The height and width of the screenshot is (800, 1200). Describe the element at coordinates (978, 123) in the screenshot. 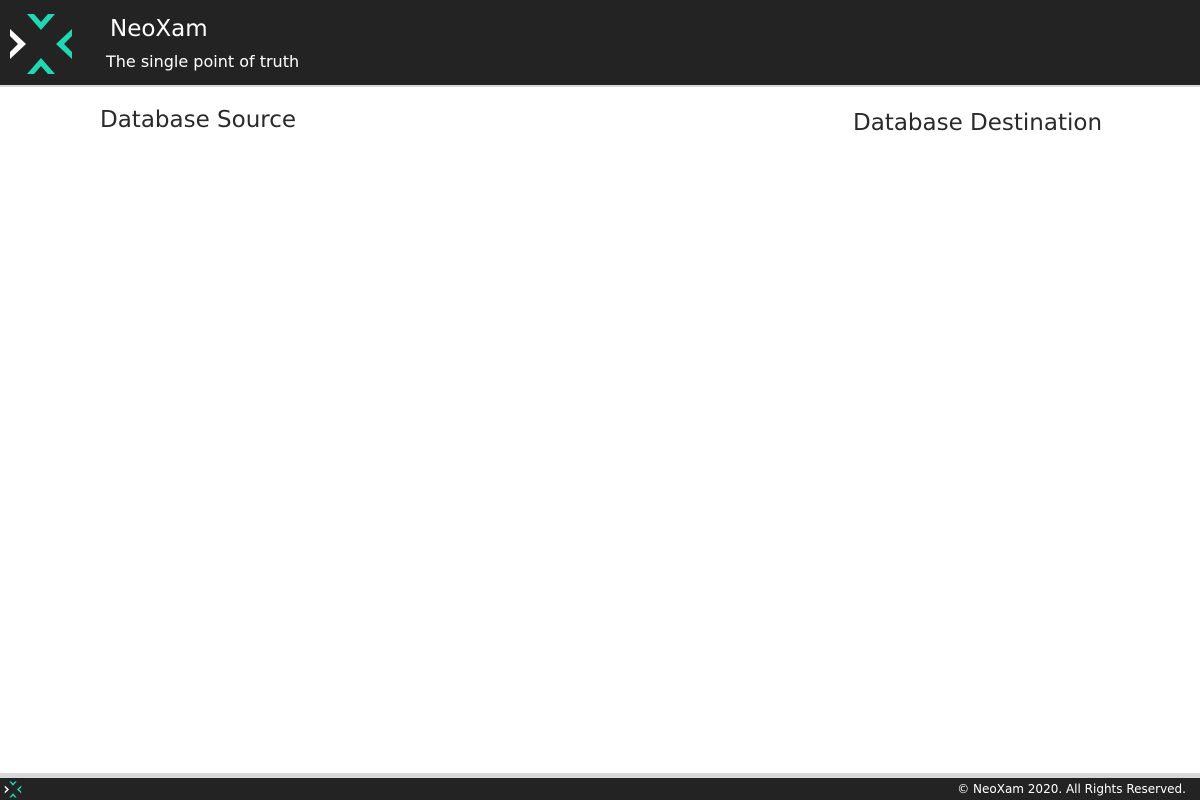

I see `database-destination-heading: Database Destination` at that location.